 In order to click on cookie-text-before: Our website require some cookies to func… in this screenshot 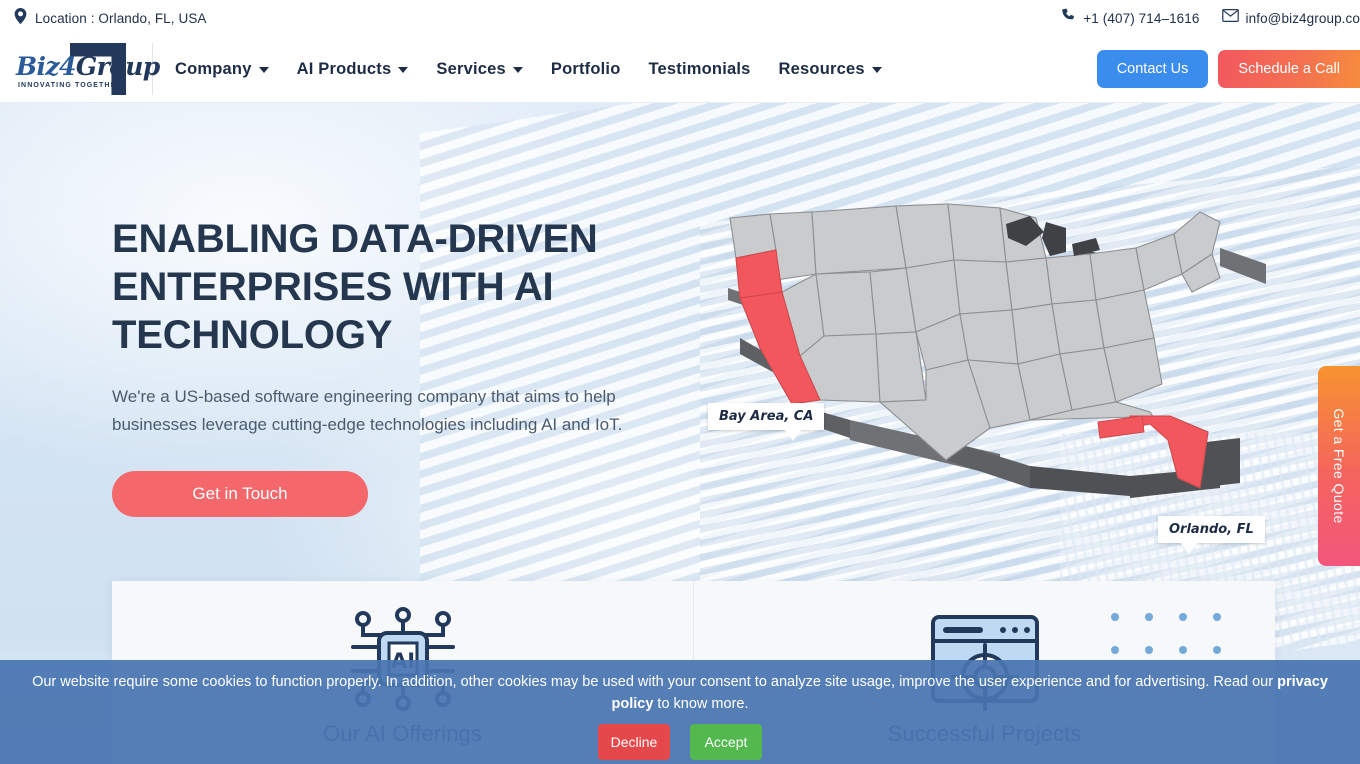, I will do `click(655, 682)`.